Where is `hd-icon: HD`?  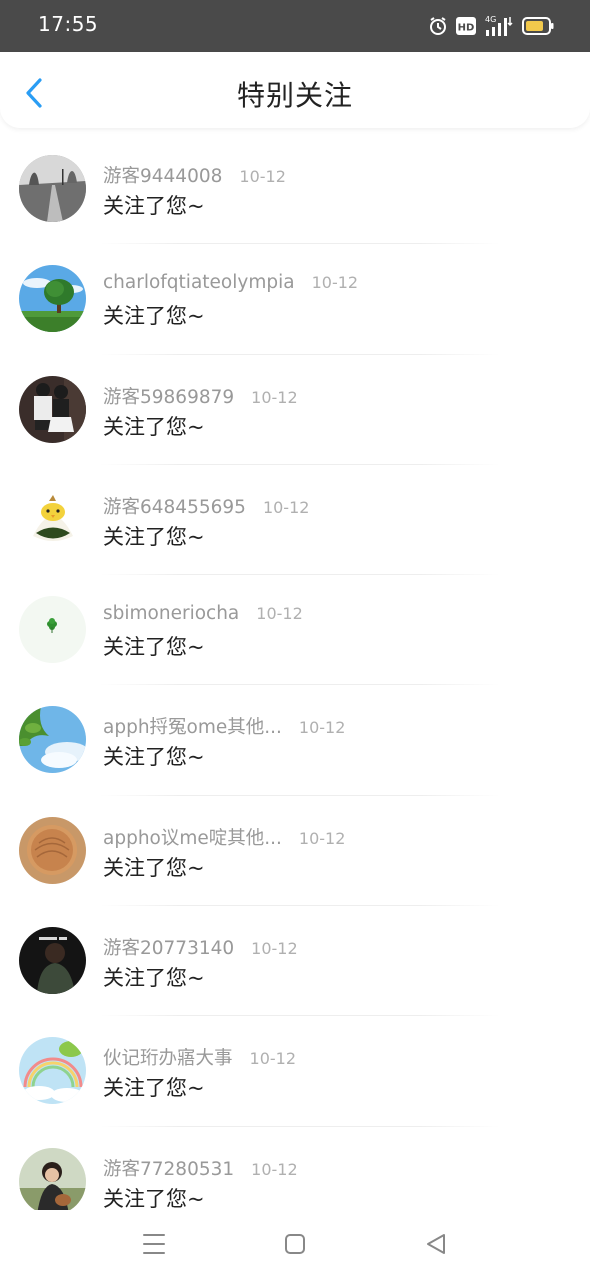
hd-icon: HD is located at coordinates (466, 26).